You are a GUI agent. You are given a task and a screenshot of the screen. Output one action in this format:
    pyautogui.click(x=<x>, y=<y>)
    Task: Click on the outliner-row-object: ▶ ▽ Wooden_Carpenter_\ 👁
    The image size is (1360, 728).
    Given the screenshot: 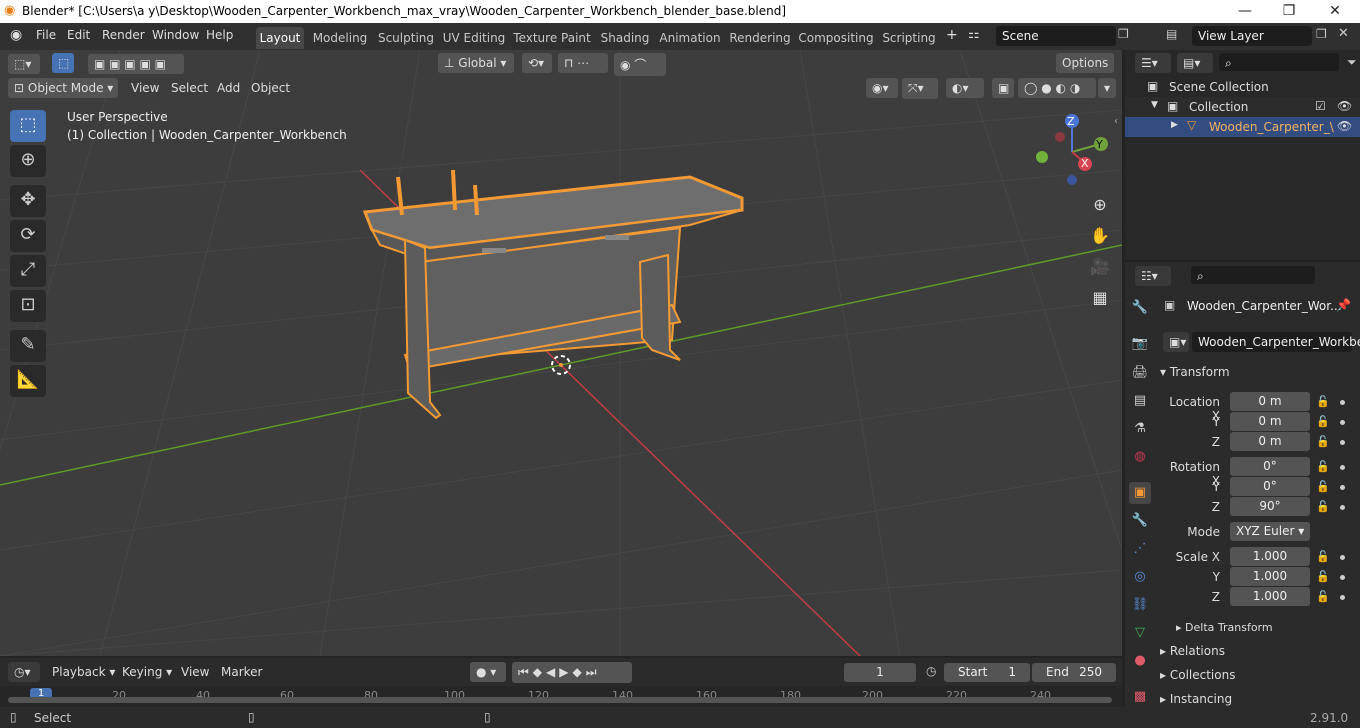 What is the action you would take?
    pyautogui.click(x=1242, y=127)
    